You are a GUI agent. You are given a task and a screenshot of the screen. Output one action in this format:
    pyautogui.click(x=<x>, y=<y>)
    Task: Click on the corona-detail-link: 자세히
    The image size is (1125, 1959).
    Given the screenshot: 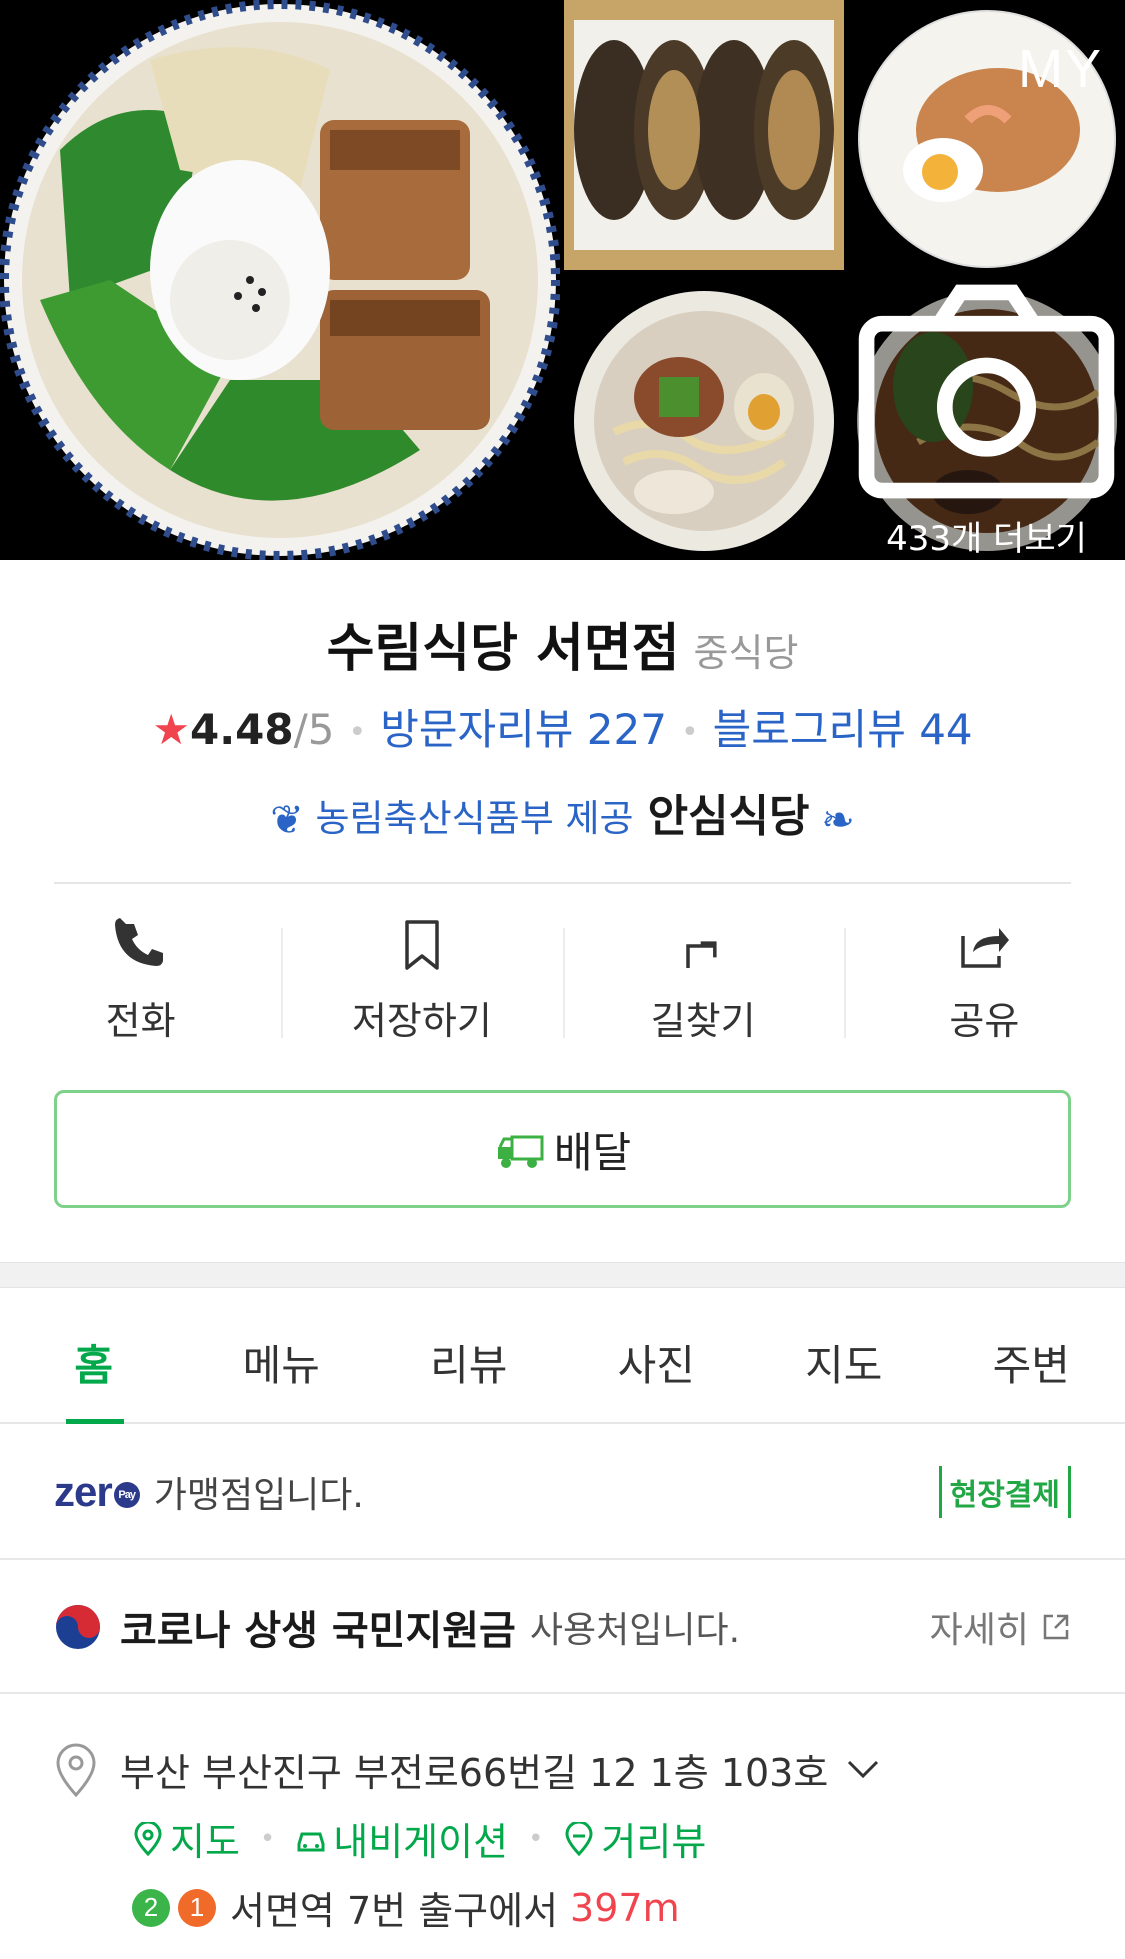 What is the action you would take?
    pyautogui.click(x=1000, y=1627)
    